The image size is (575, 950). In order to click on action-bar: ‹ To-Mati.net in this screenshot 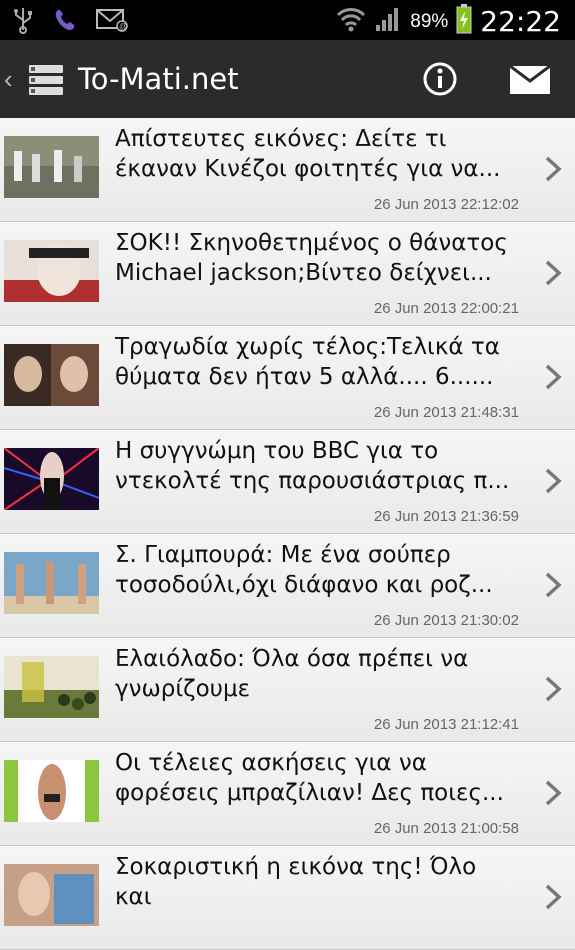, I will do `click(287, 79)`.